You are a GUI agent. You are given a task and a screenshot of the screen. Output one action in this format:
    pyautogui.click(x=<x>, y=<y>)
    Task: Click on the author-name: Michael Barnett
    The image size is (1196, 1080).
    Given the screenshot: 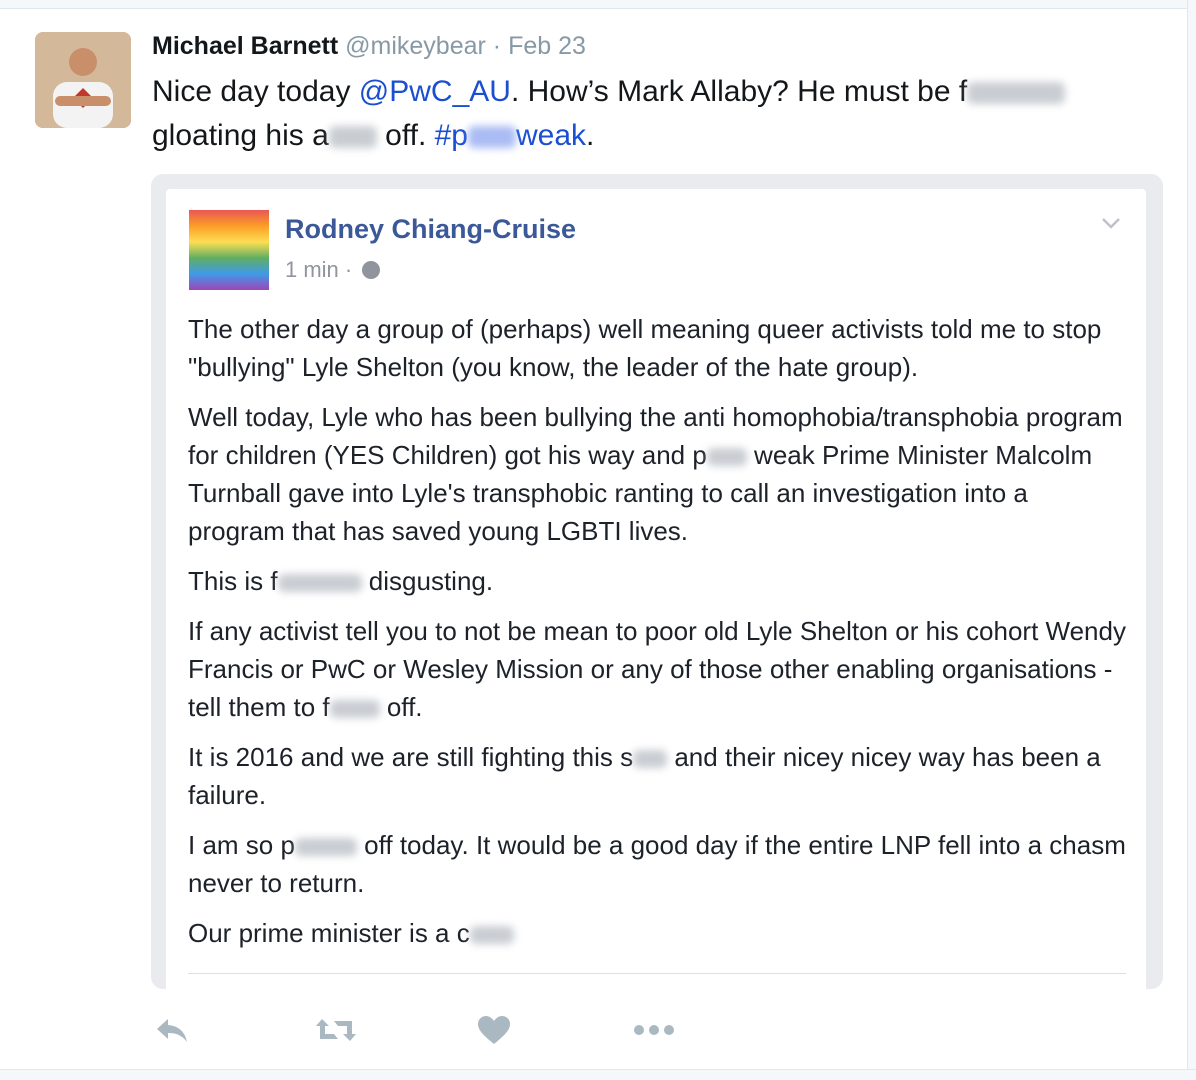 What is the action you would take?
    pyautogui.click(x=245, y=46)
    